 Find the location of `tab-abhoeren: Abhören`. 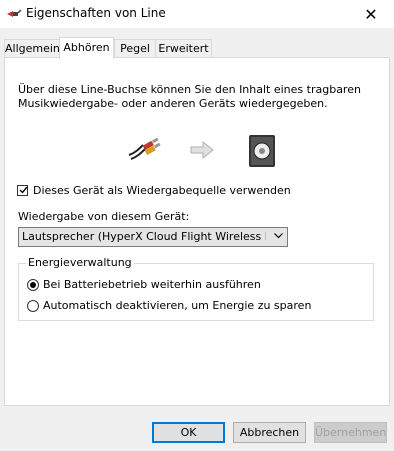

tab-abhoeren: Abhören is located at coordinates (86, 48).